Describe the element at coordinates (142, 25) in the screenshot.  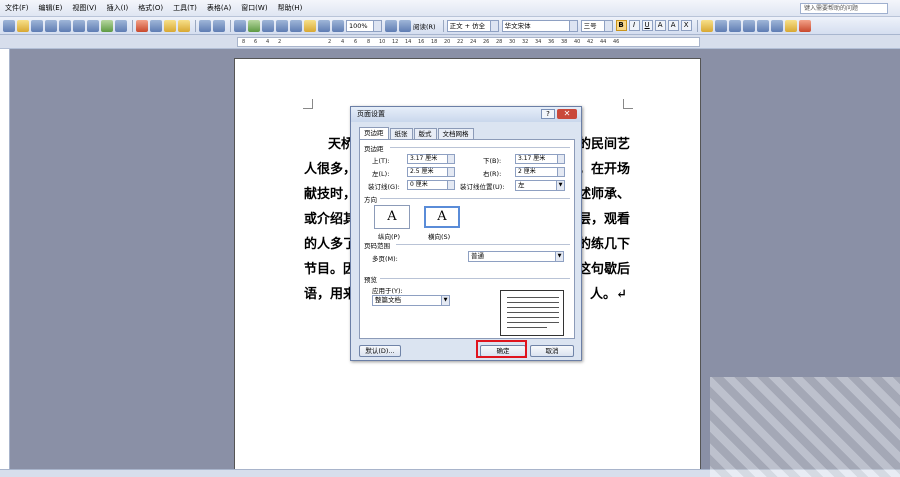
I see `cut-icon` at that location.